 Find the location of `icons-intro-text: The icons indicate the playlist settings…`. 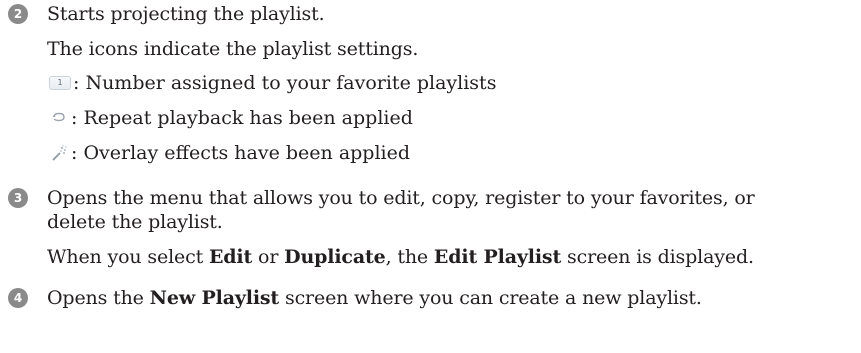

icons-intro-text: The icons indicate the playlist settings… is located at coordinates (233, 49).